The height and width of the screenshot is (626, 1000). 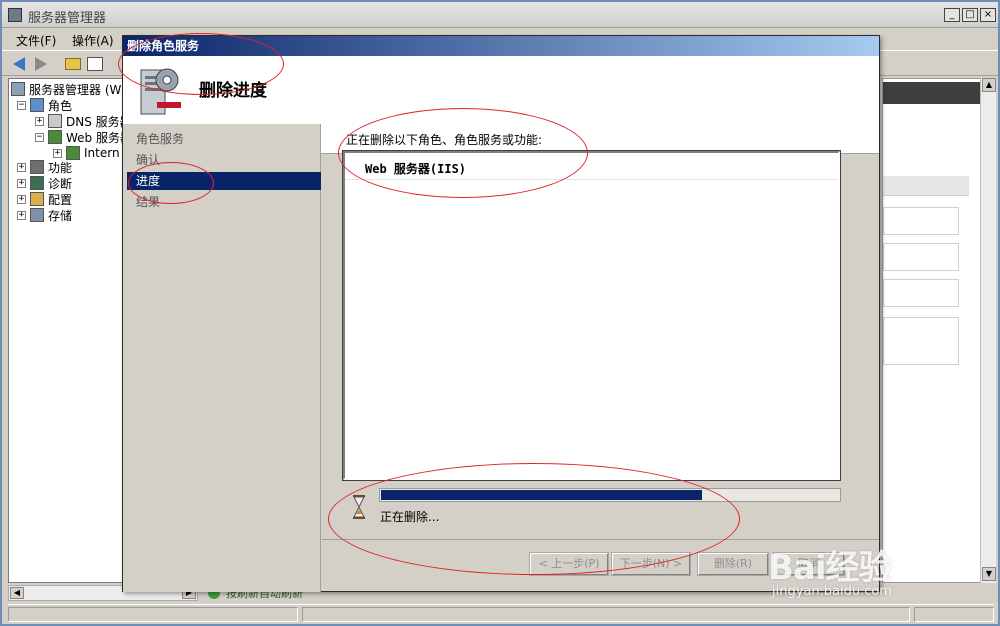 What do you see at coordinates (55, 137) in the screenshot?
I see `web-server-icon` at bounding box center [55, 137].